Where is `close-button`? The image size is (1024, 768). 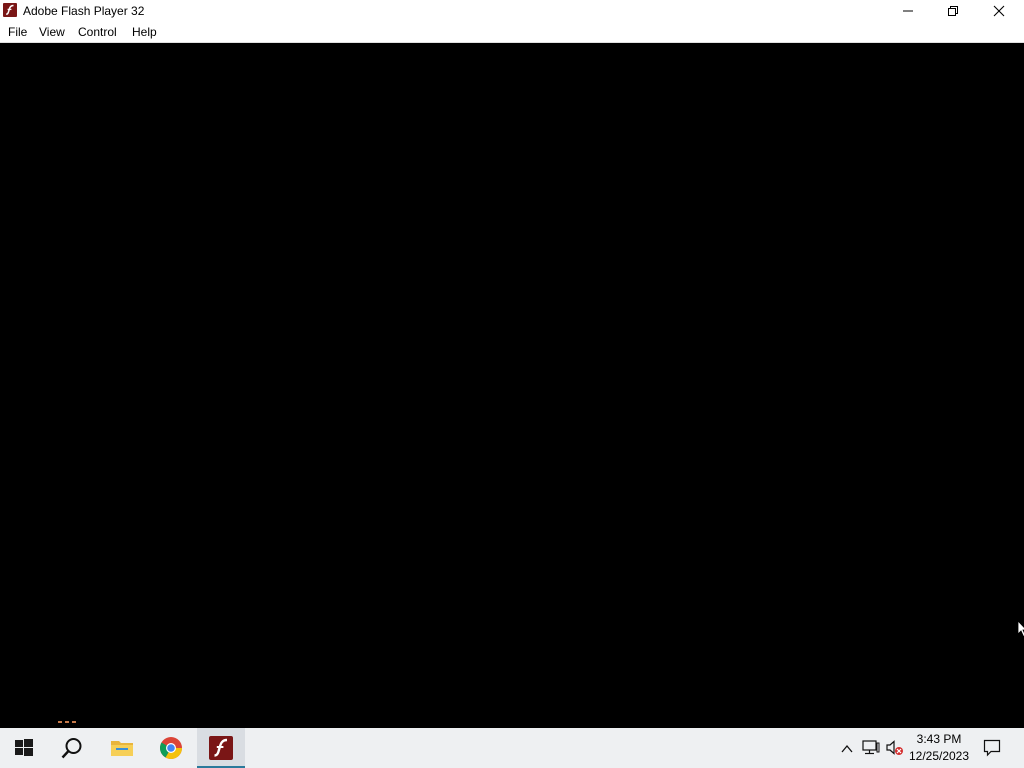
close-button is located at coordinates (999, 11).